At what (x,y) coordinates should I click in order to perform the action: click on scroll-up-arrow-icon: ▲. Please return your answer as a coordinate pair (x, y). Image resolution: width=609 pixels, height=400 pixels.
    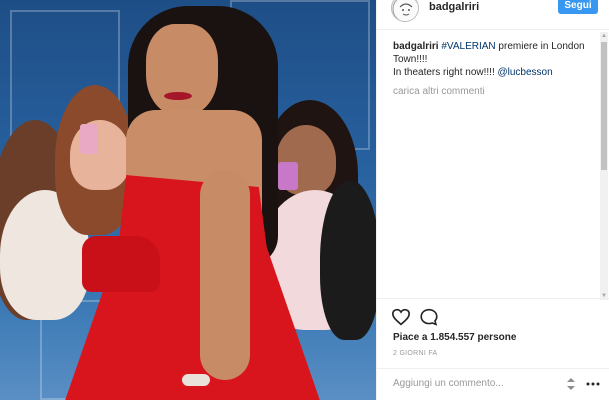
    Looking at the image, I should click on (604, 36).